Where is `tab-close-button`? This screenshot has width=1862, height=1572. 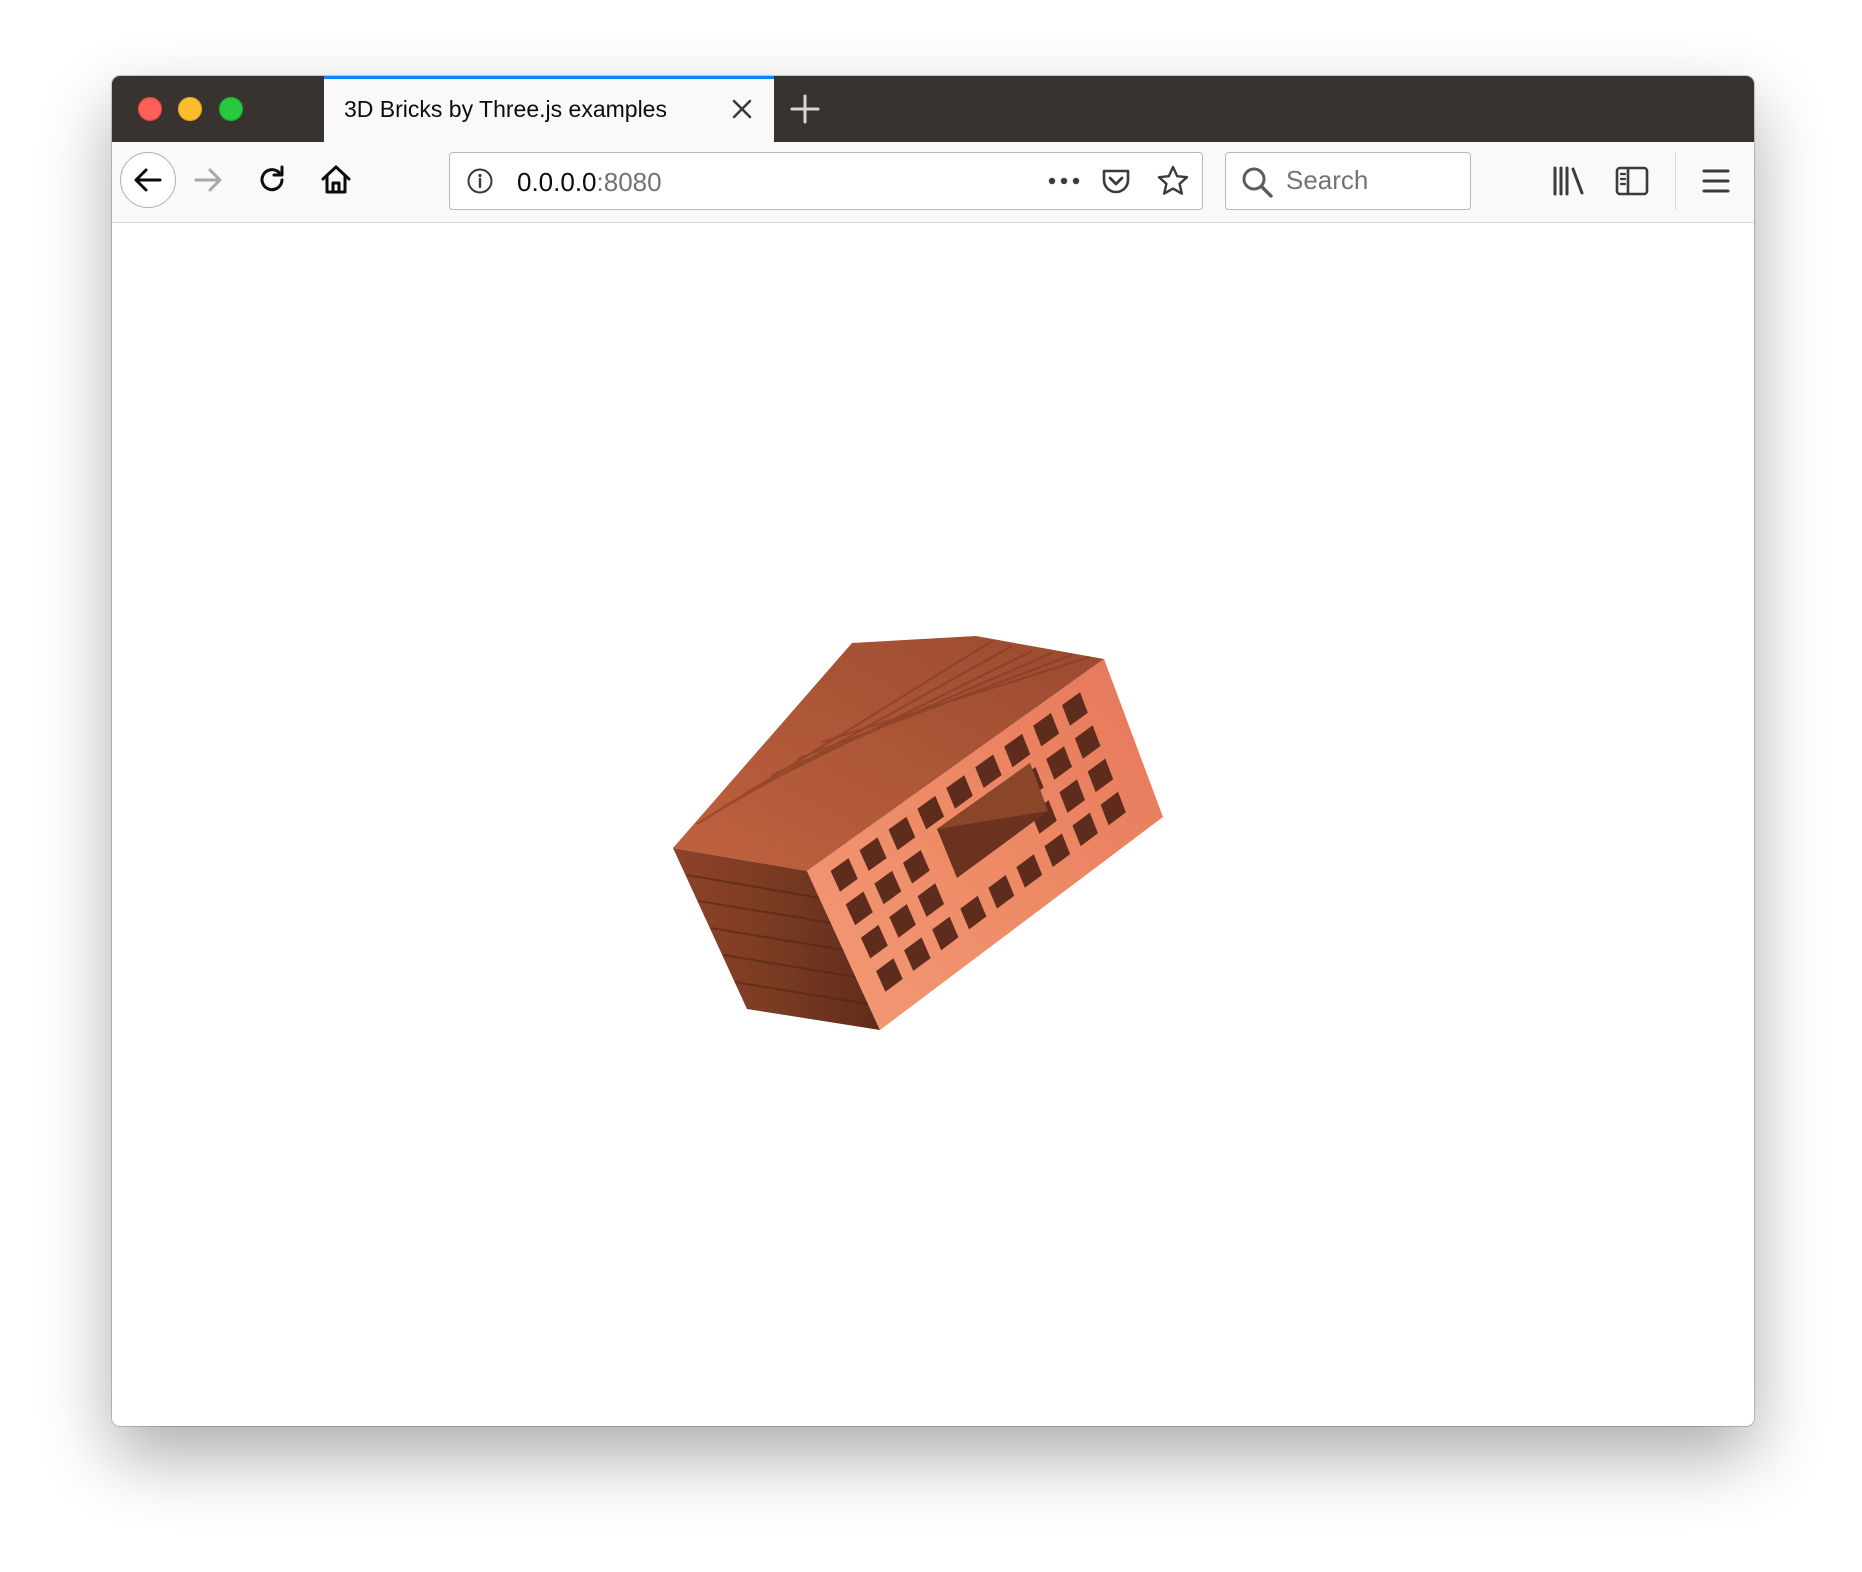
tab-close-button is located at coordinates (742, 109).